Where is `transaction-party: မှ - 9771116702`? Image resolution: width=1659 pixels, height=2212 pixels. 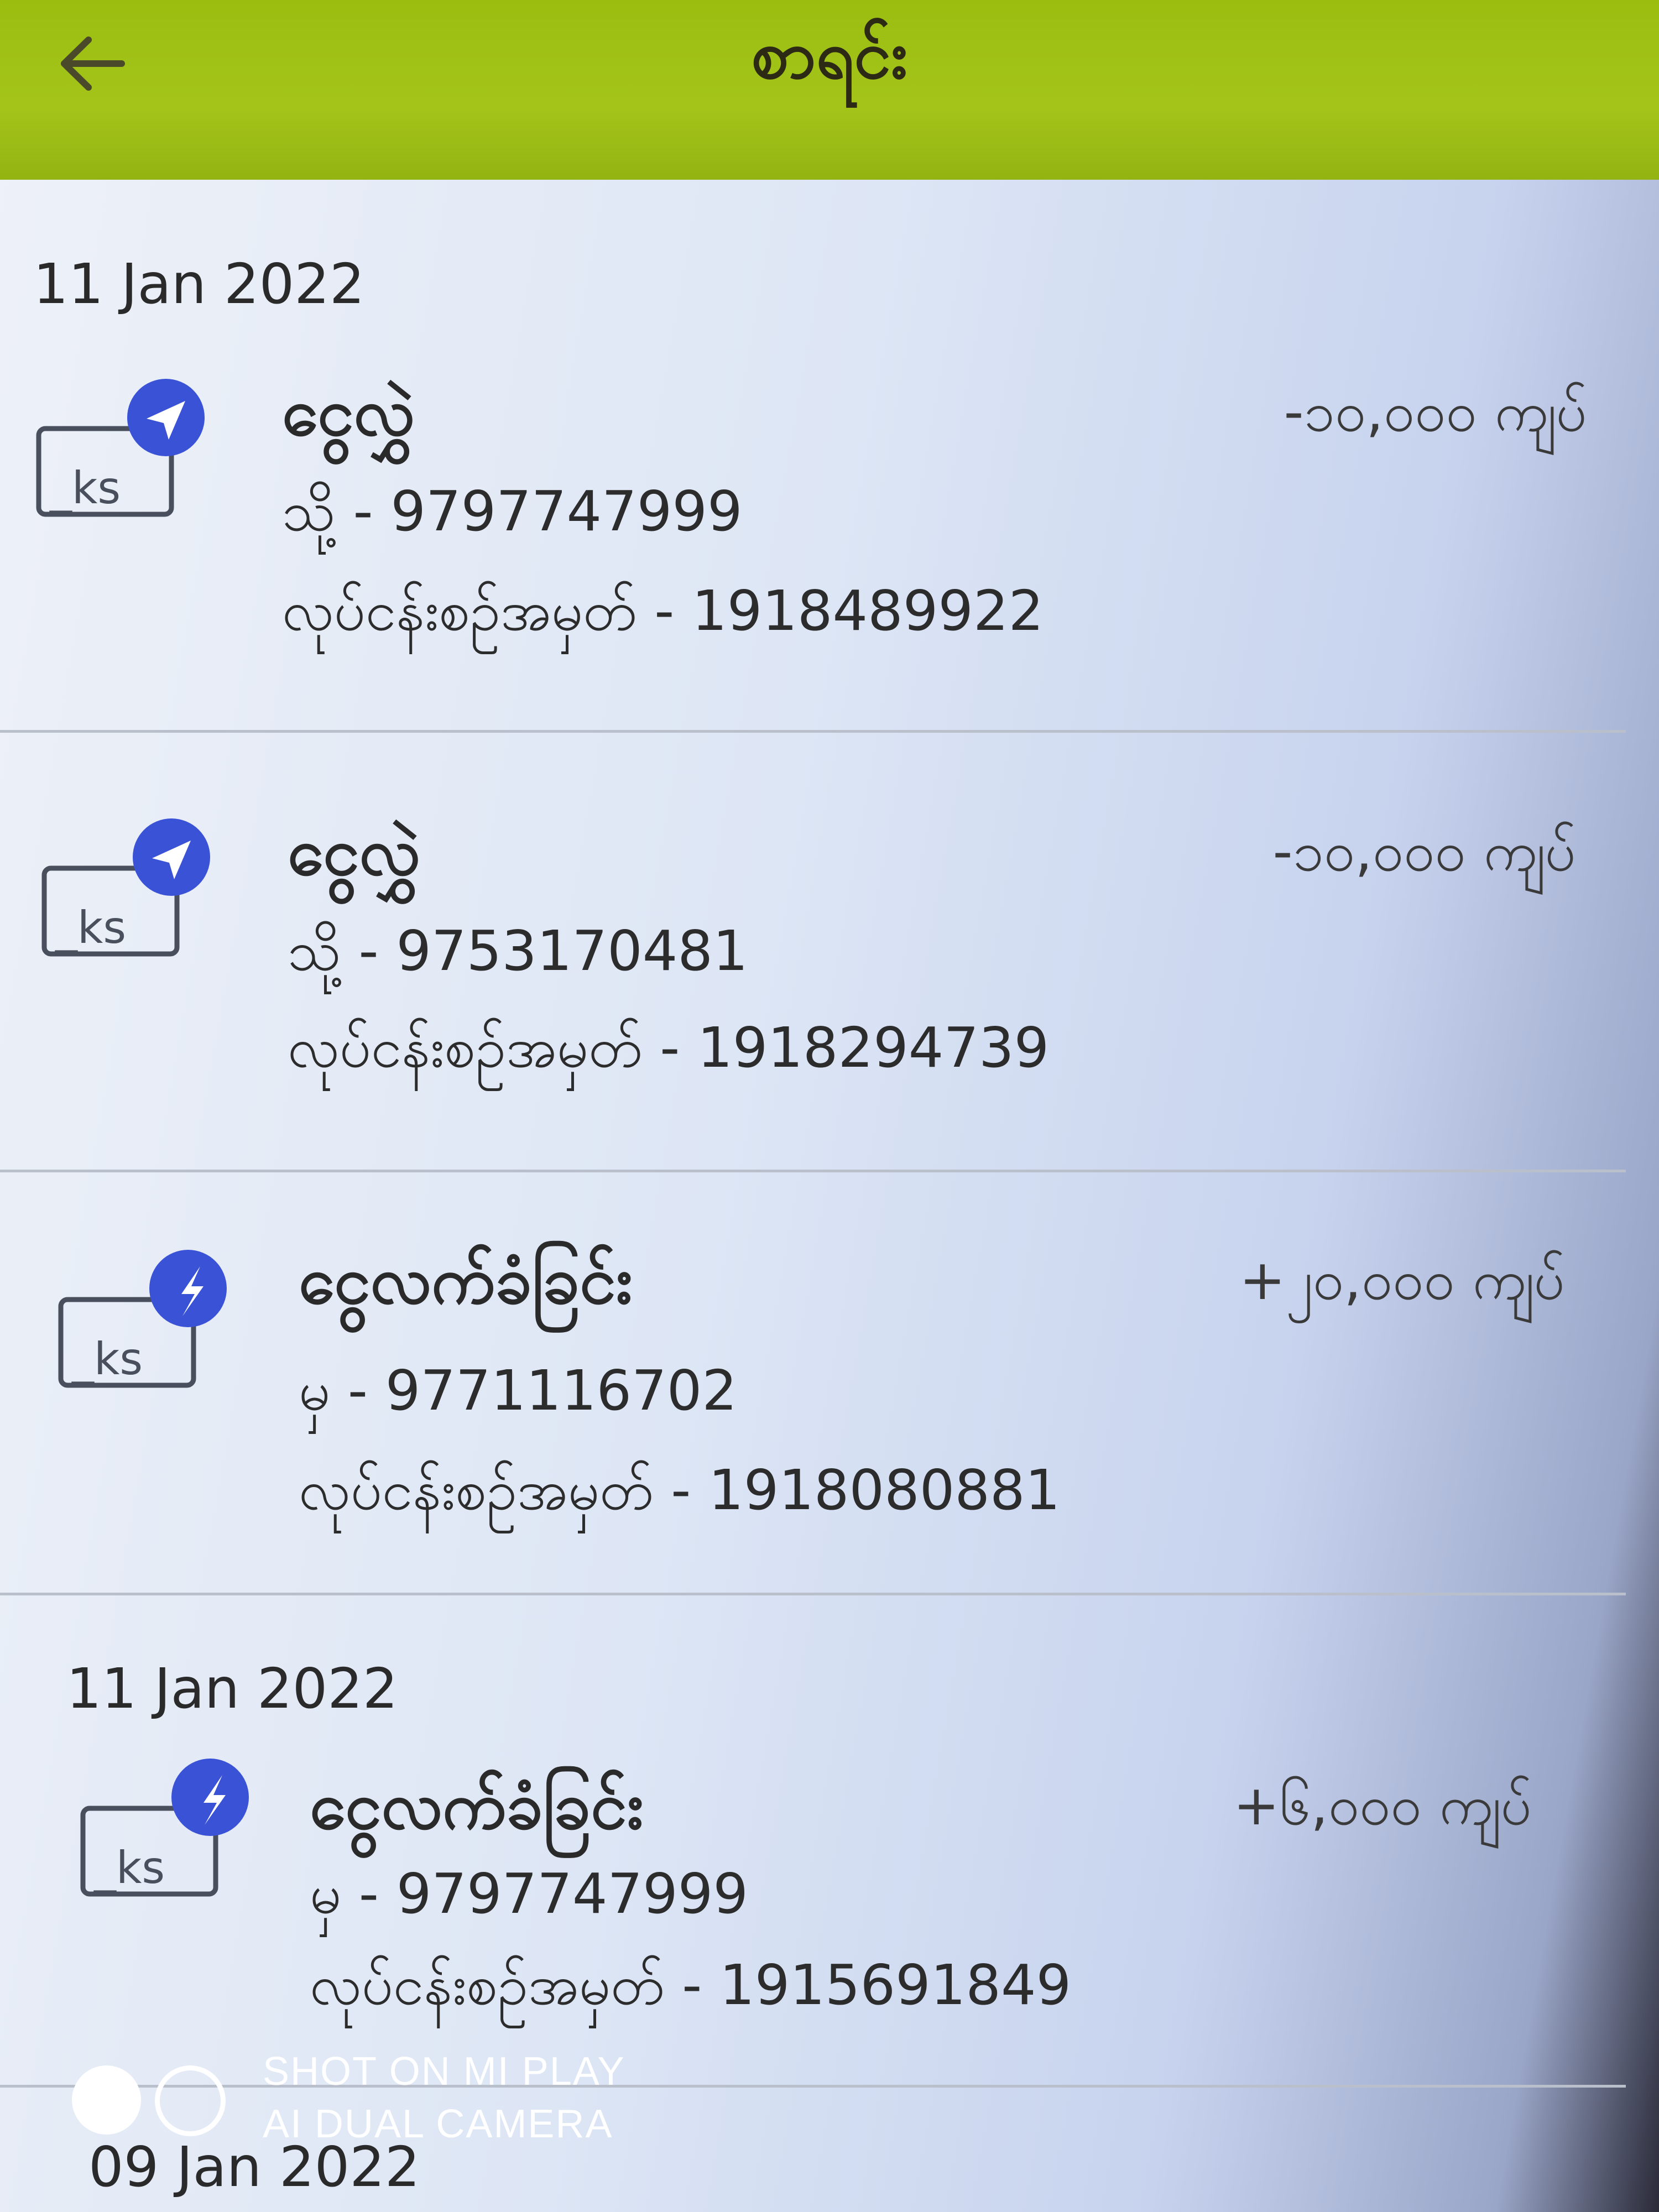 transaction-party: မှ - 9771116702 is located at coordinates (518, 1391).